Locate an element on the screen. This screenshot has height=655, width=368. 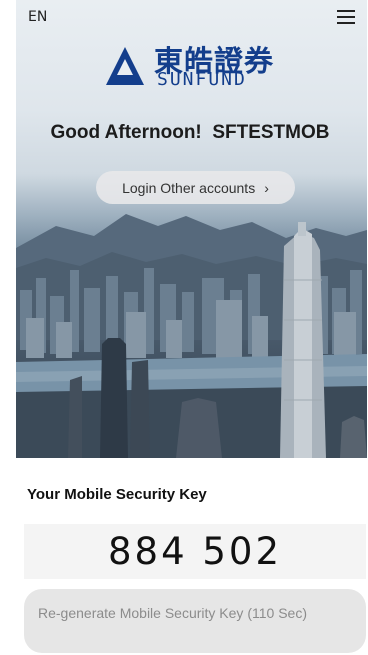
greeting-heading: Good Afternoon! SFTESTMOB is located at coordinates (184, 133).